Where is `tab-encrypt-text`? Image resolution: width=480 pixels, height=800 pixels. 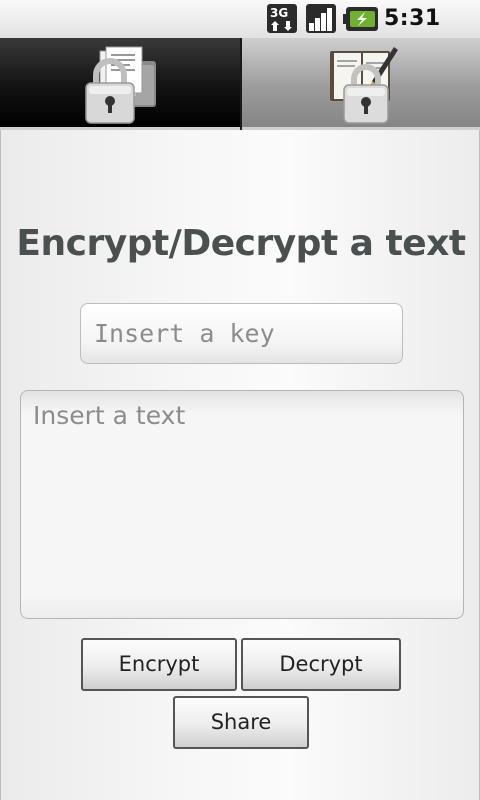
tab-encrypt-text is located at coordinates (361, 84).